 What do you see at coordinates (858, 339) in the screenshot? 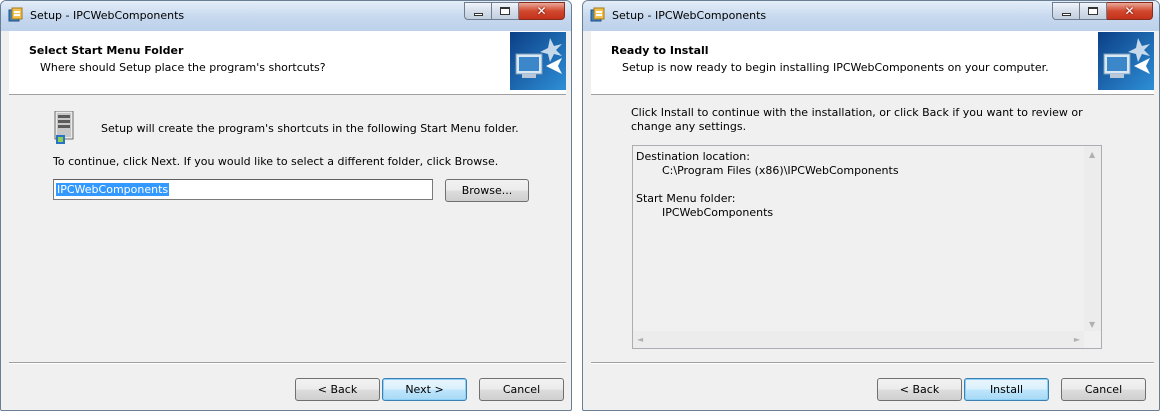
I see `horizontal-scrollbar: ◄ ►` at bounding box center [858, 339].